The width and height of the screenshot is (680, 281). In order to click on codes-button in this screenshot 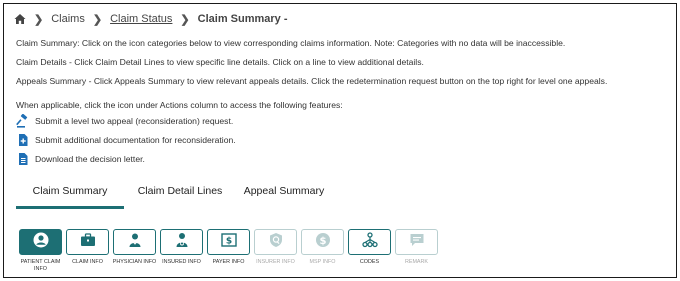, I will do `click(369, 242)`.